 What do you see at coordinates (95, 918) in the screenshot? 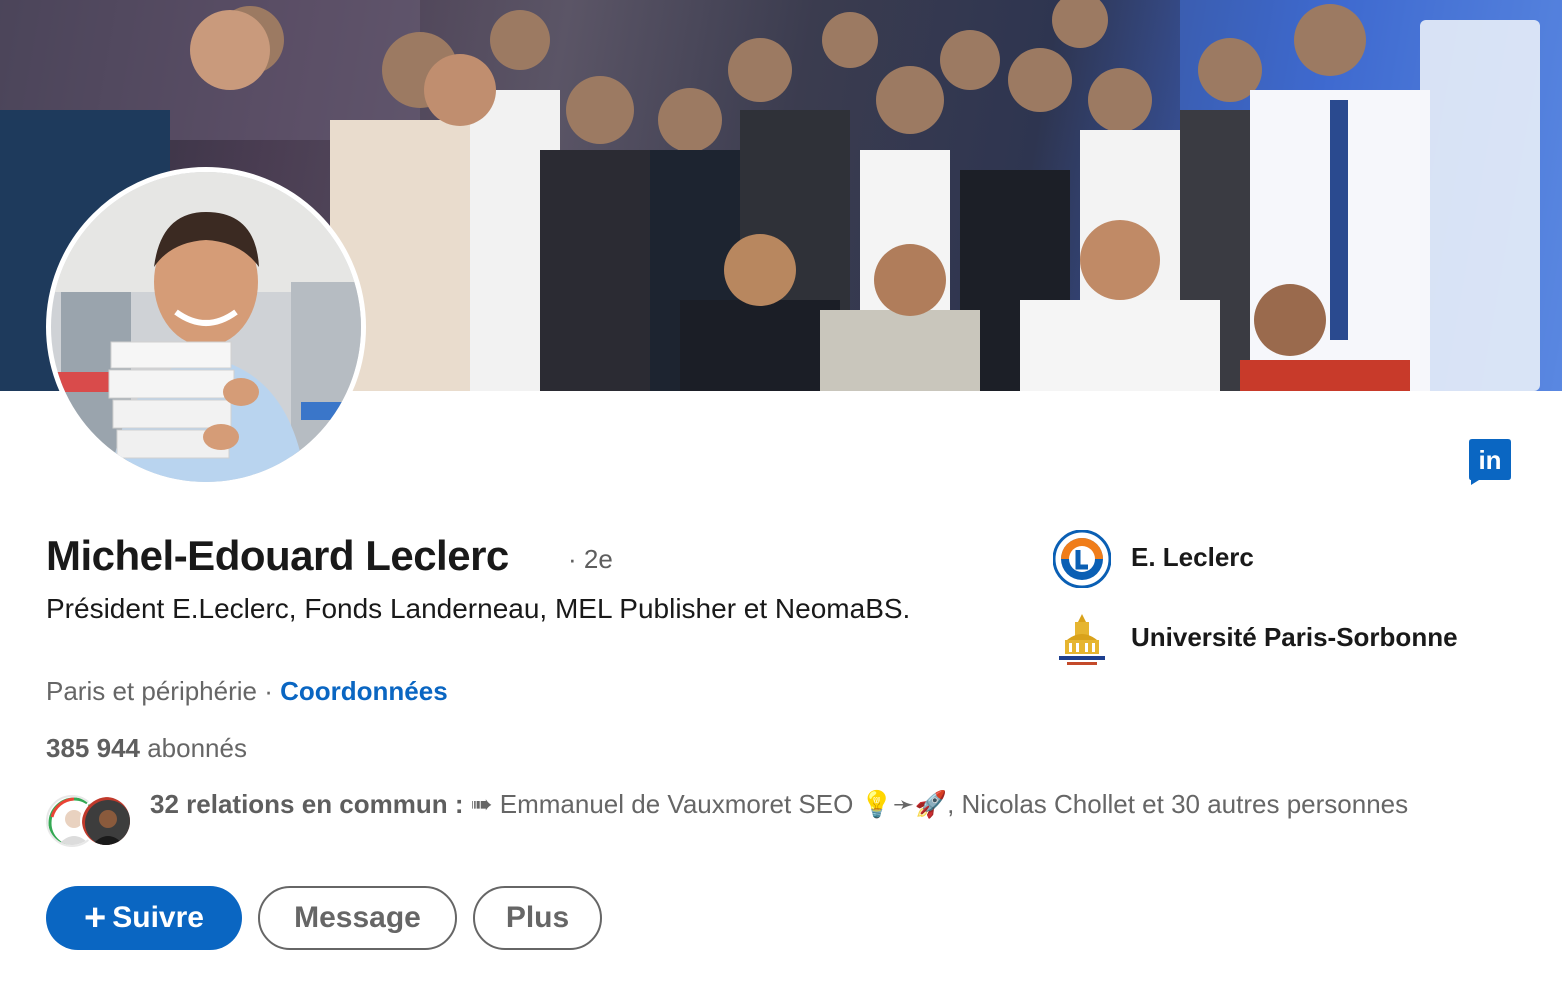
I see `plus-icon: +` at bounding box center [95, 918].